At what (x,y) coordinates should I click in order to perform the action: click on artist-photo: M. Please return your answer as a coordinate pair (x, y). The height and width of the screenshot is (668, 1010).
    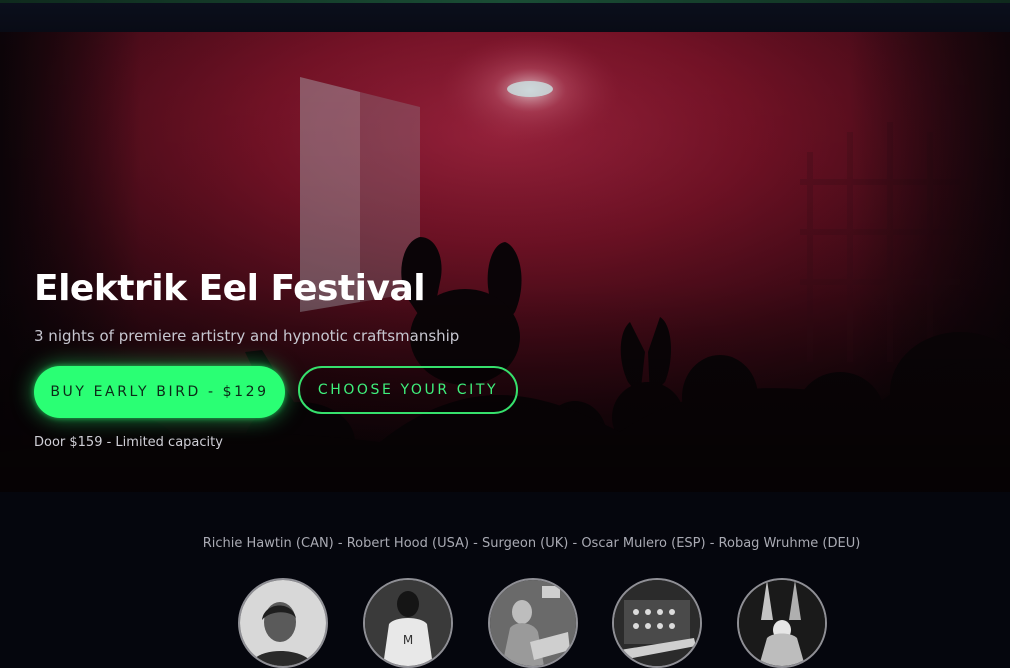
    Looking at the image, I should click on (408, 623).